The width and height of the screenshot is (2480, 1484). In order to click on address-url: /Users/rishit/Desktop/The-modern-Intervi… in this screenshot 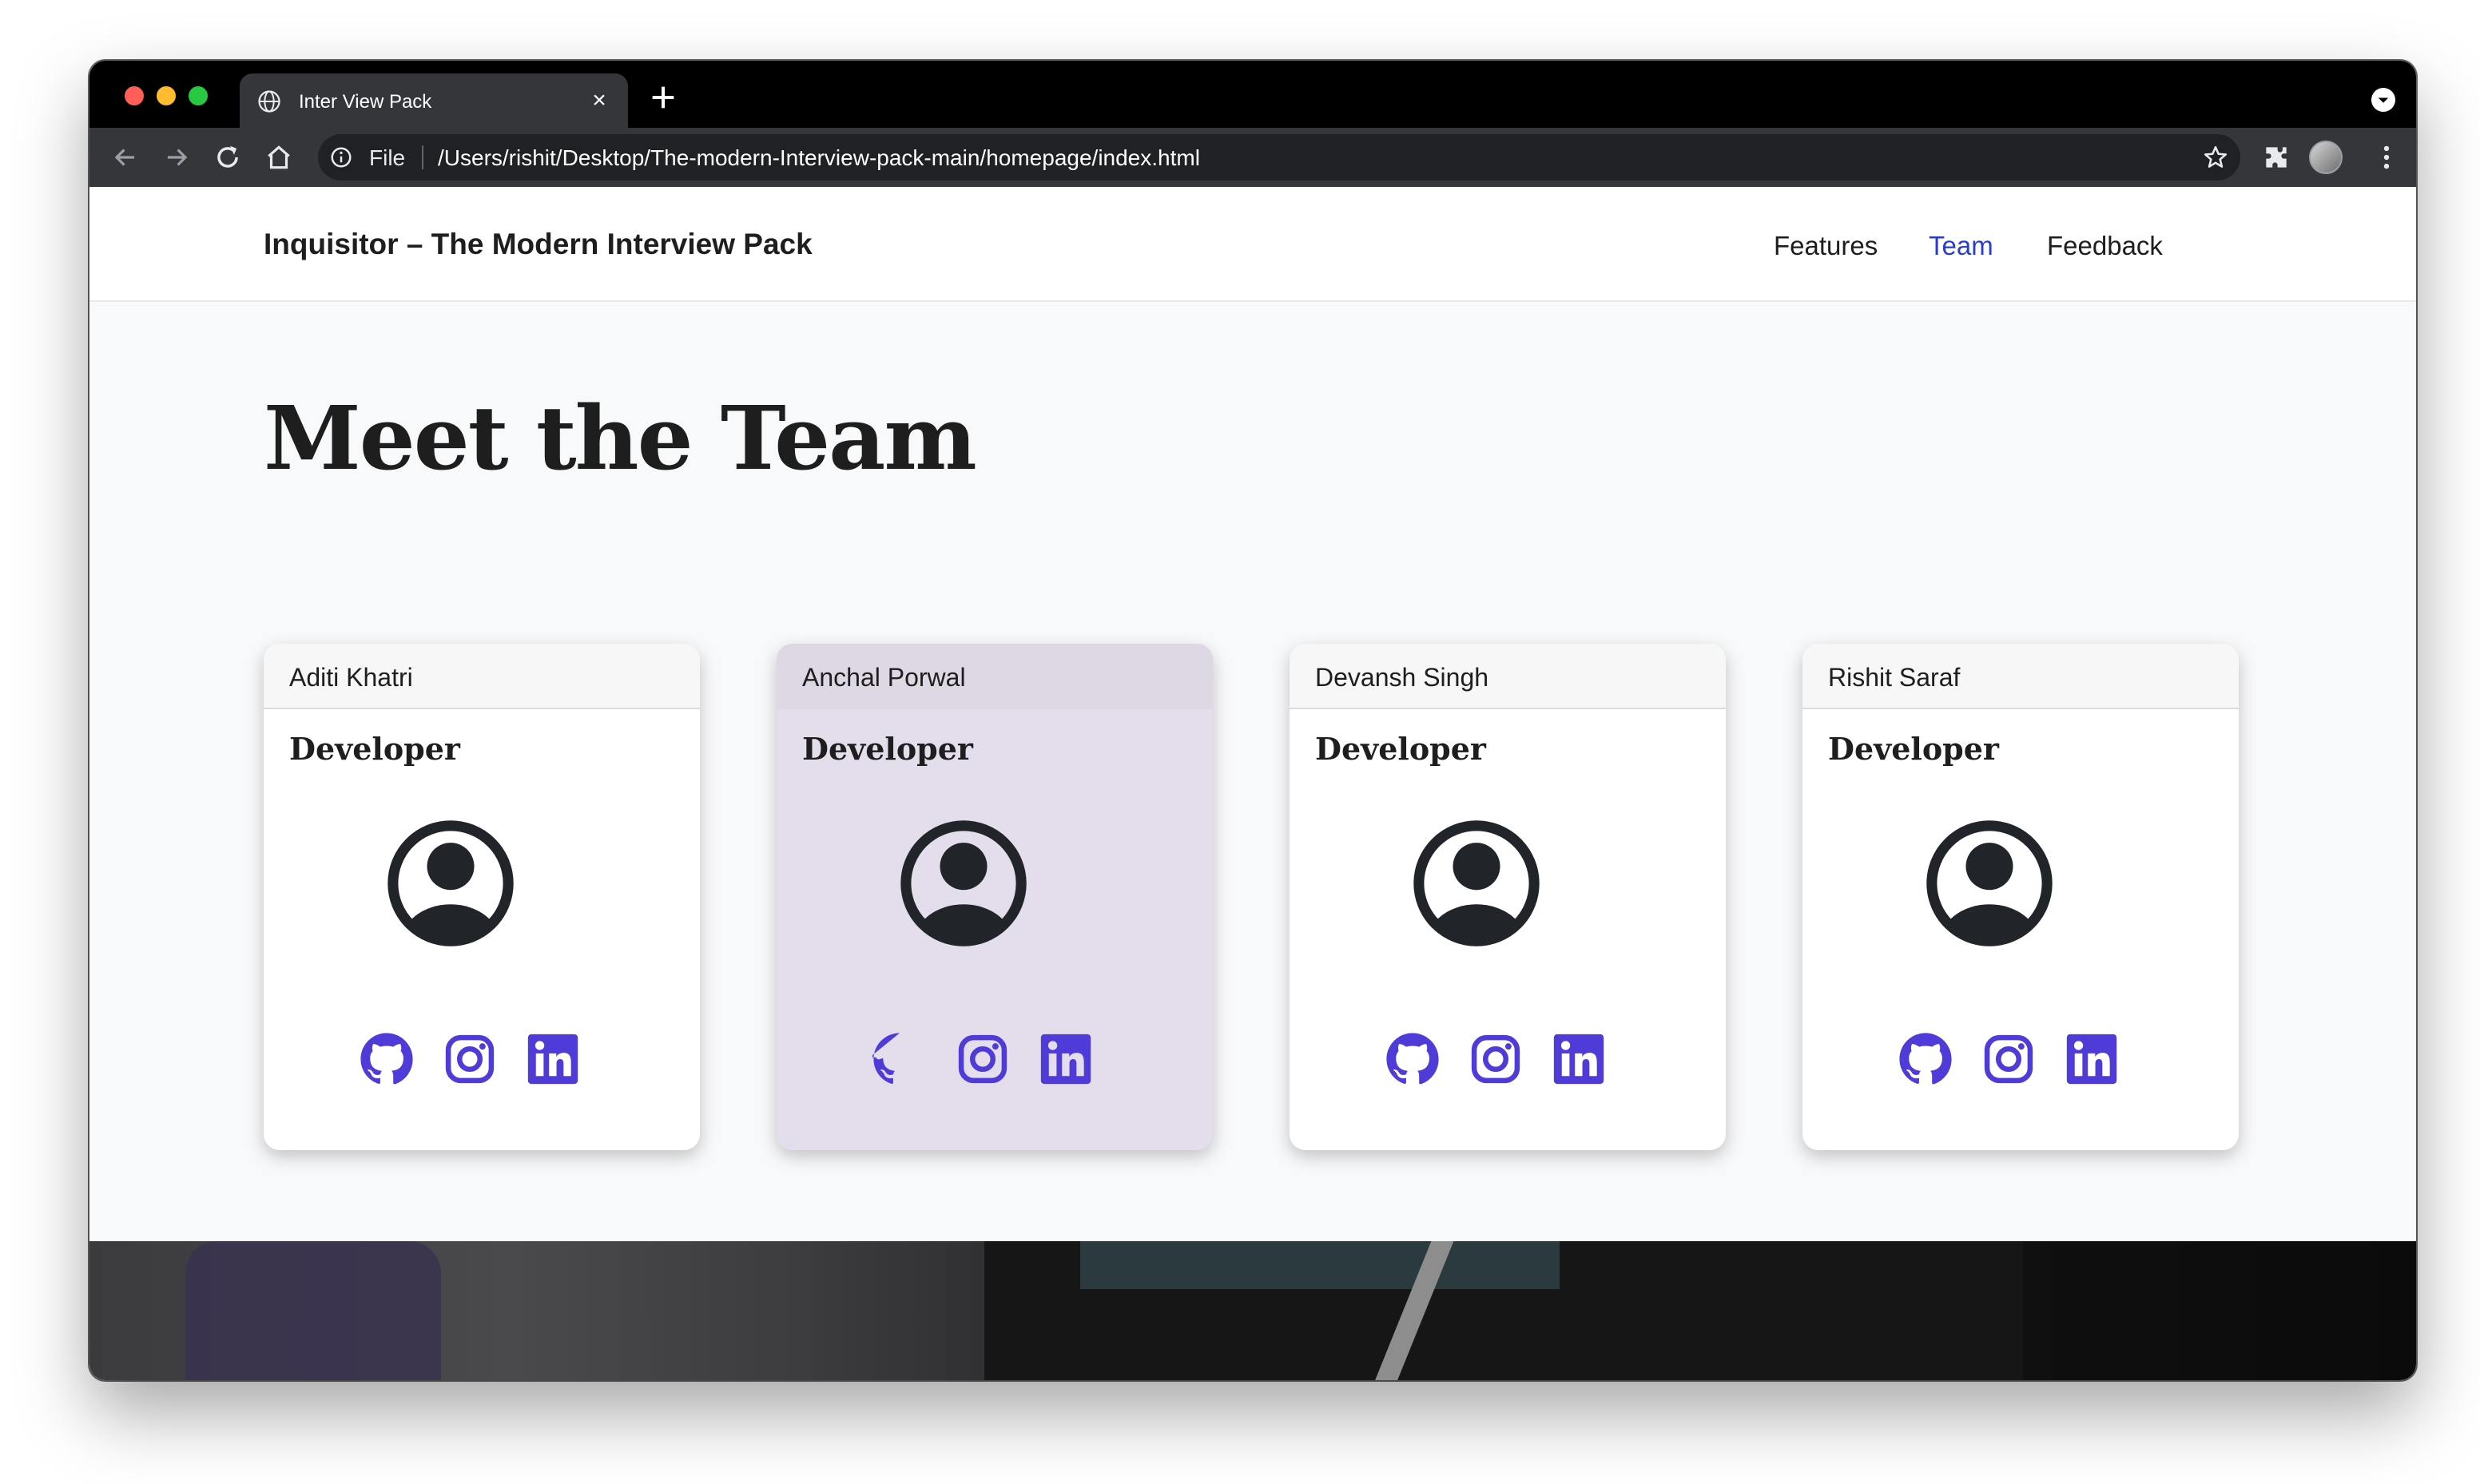, I will do `click(819, 158)`.